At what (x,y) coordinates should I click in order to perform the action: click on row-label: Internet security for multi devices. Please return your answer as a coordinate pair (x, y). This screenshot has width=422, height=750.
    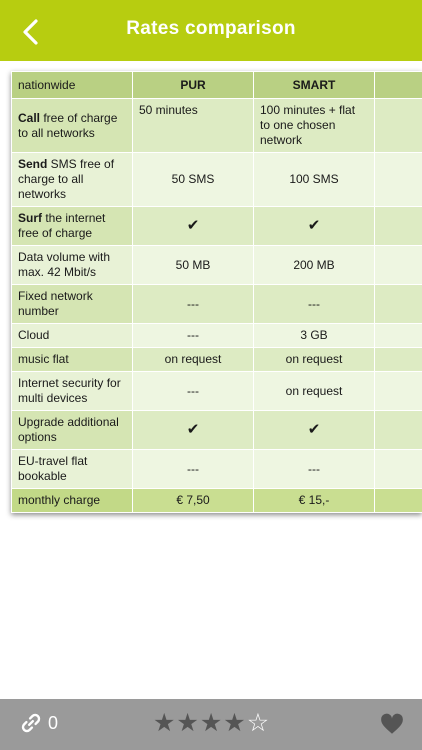
    Looking at the image, I should click on (72, 391).